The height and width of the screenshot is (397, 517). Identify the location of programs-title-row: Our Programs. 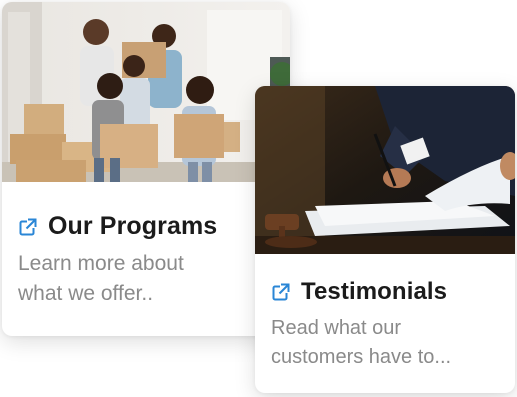
(146, 226).